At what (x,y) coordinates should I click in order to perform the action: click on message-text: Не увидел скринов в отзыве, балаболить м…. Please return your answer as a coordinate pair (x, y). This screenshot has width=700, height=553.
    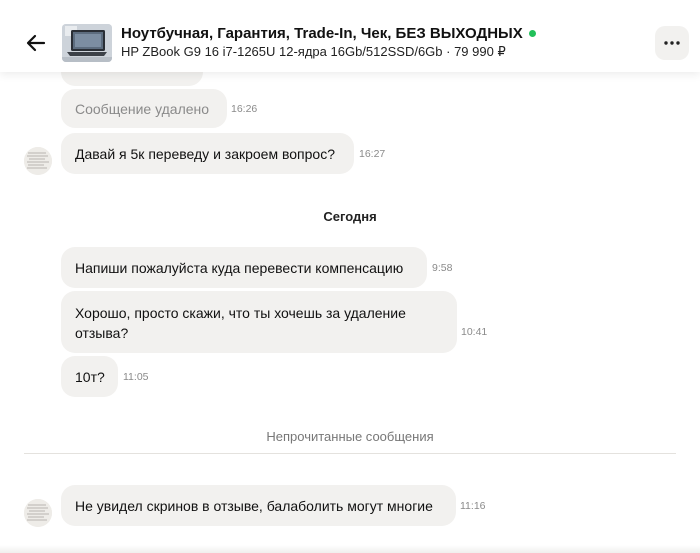
    Looking at the image, I should click on (254, 505).